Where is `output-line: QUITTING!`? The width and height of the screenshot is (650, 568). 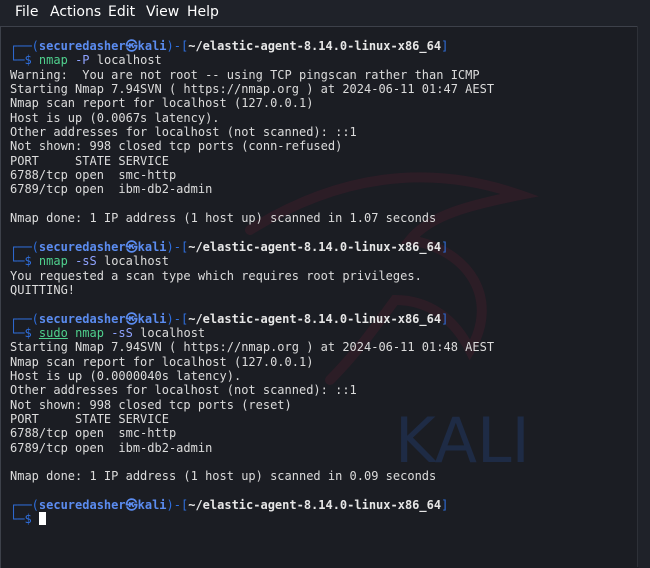 output-line: QUITTING! is located at coordinates (43, 289).